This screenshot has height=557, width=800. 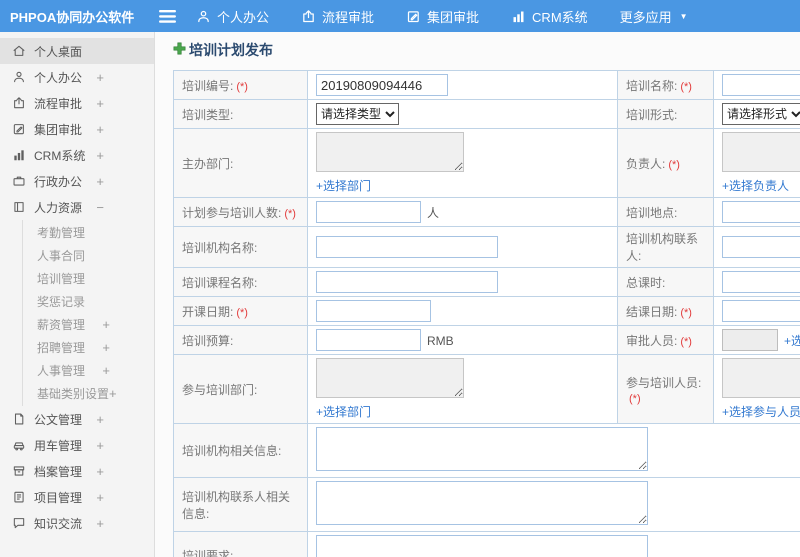 What do you see at coordinates (58, 445) in the screenshot?
I see `sidebar-item-label: 用车管理` at bounding box center [58, 445].